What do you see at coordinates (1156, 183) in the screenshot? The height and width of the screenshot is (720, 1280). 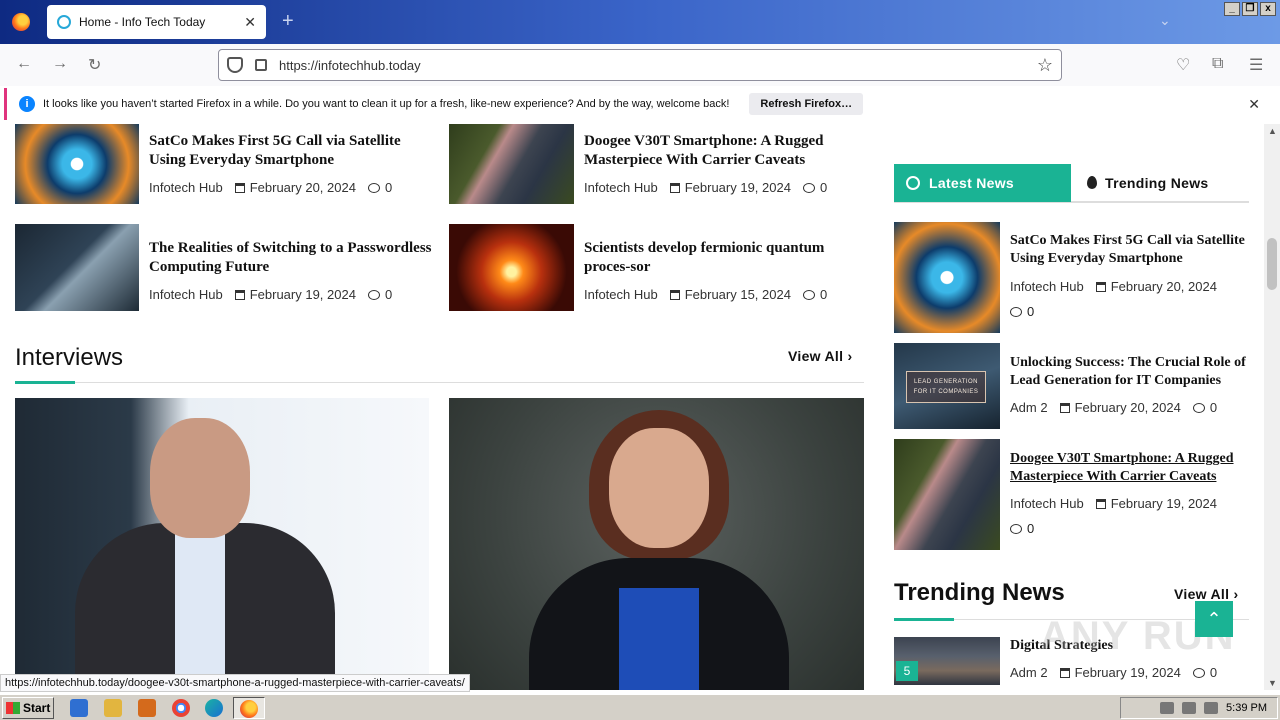 I see `tab-label: Trending News` at bounding box center [1156, 183].